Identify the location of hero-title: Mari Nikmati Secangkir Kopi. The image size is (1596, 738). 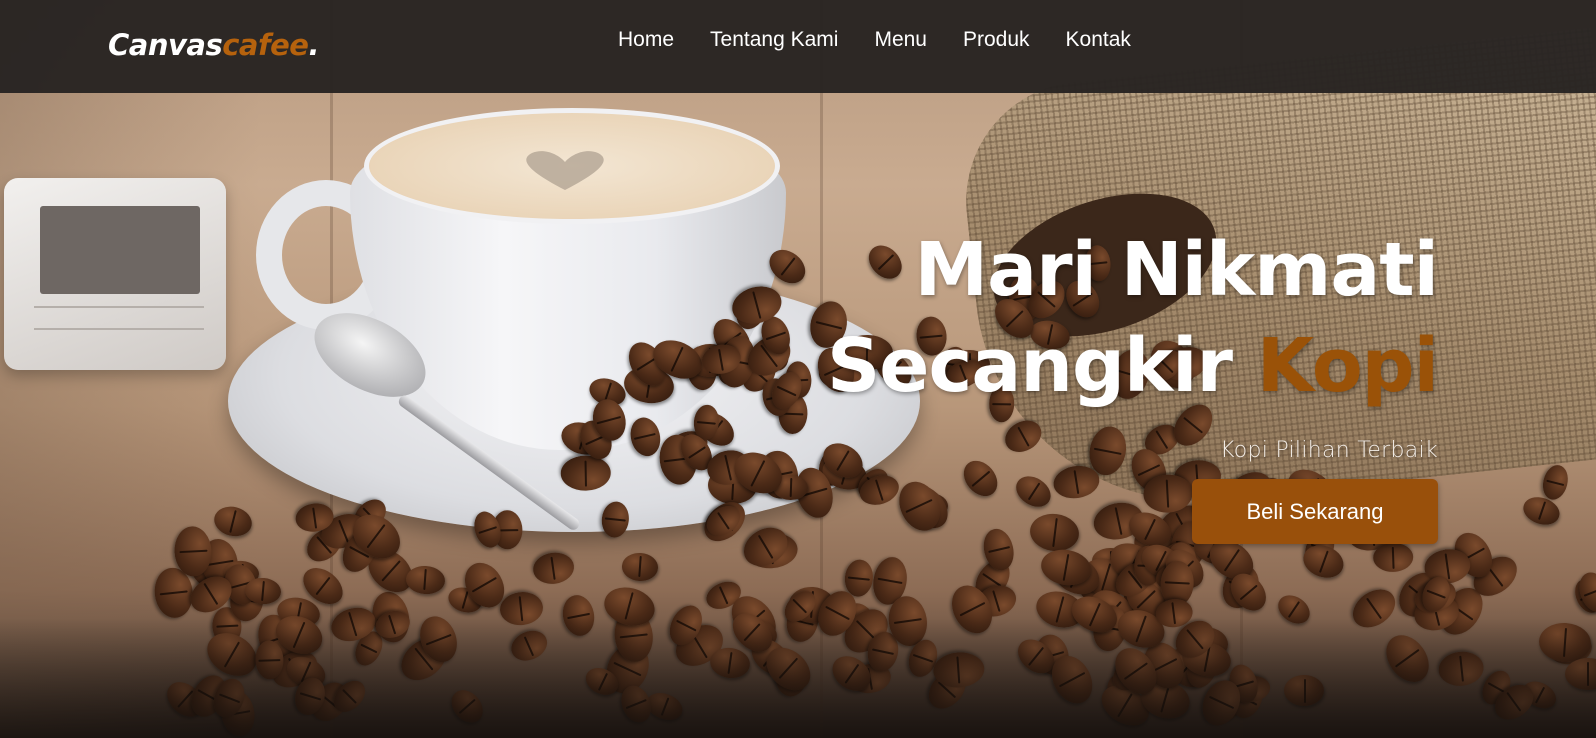
(1078, 318).